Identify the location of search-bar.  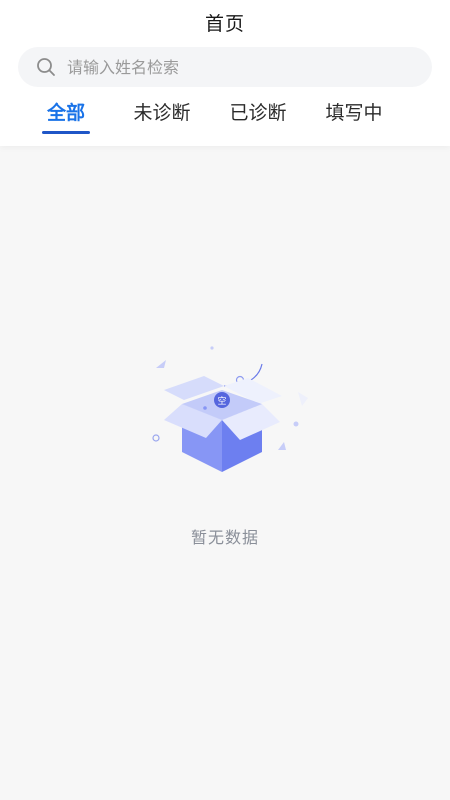
(225, 67).